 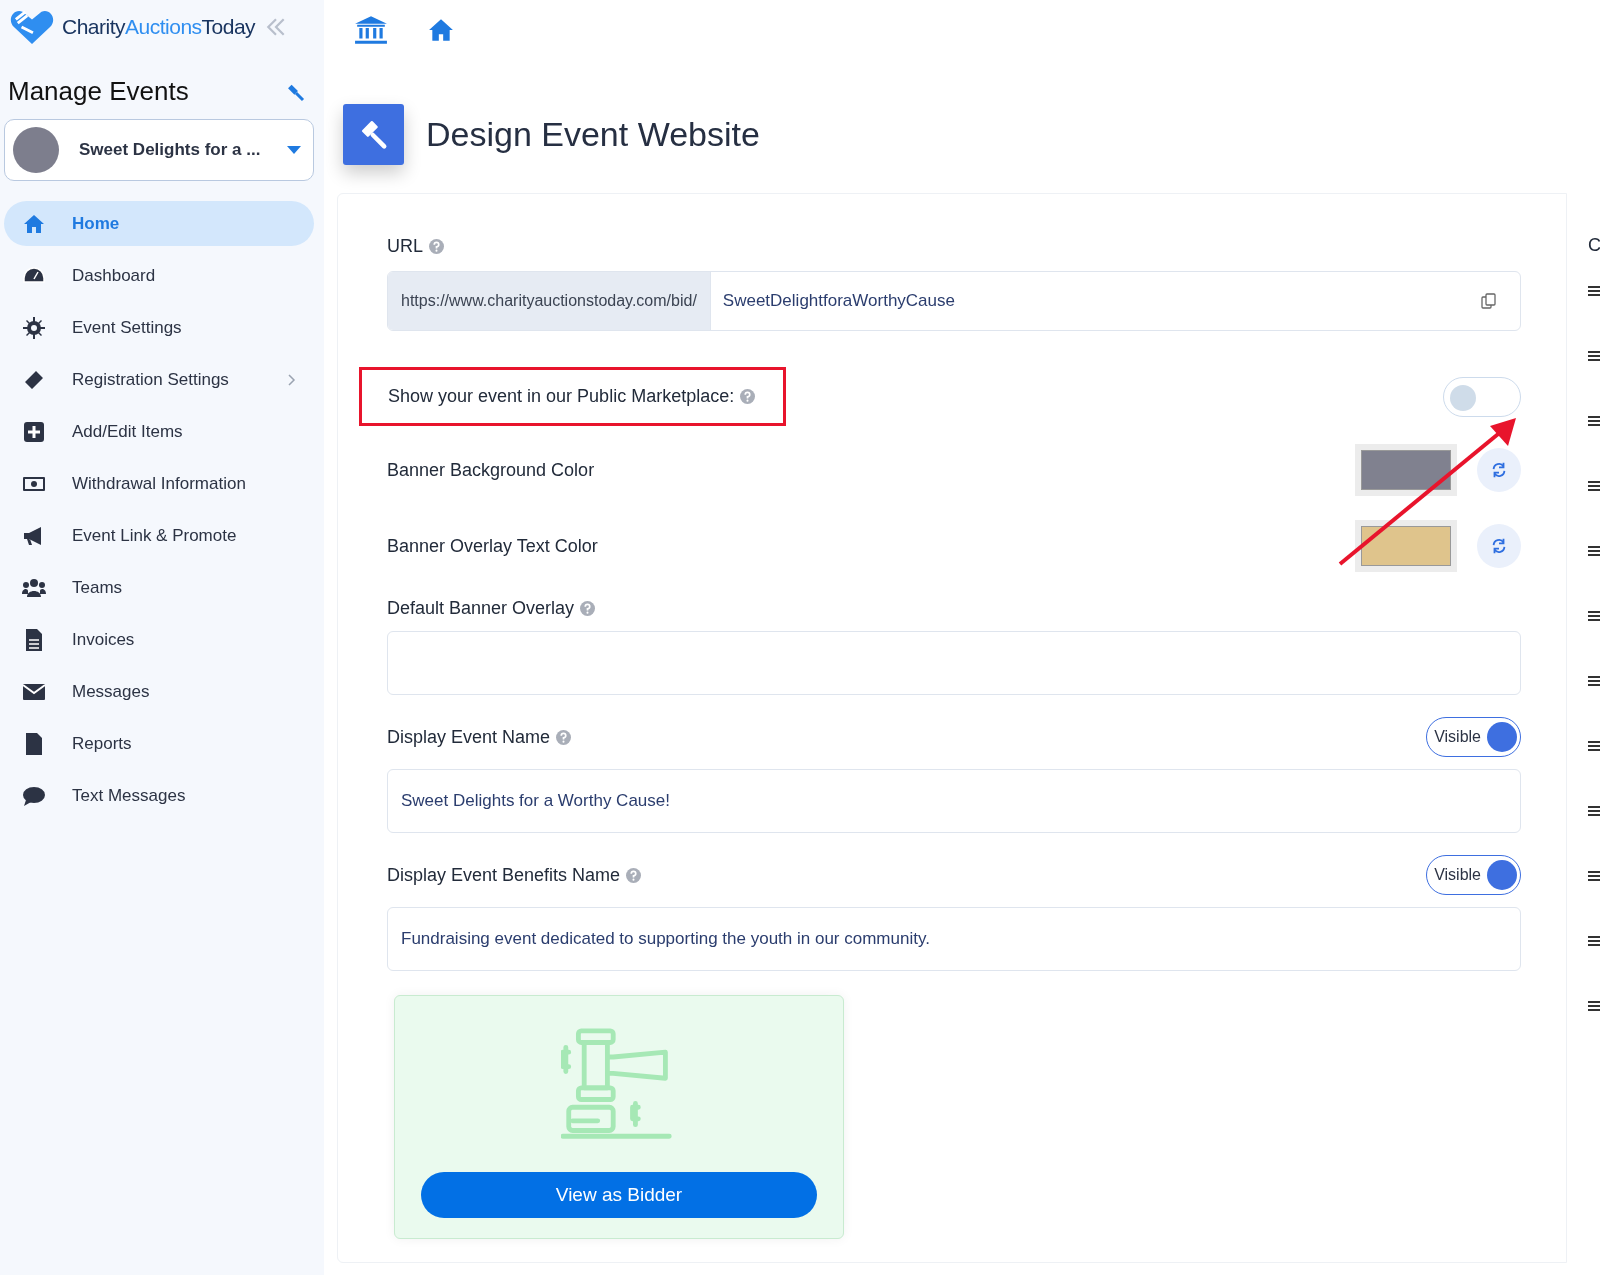 What do you see at coordinates (1594, 245) in the screenshot?
I see `column-heading: C` at bounding box center [1594, 245].